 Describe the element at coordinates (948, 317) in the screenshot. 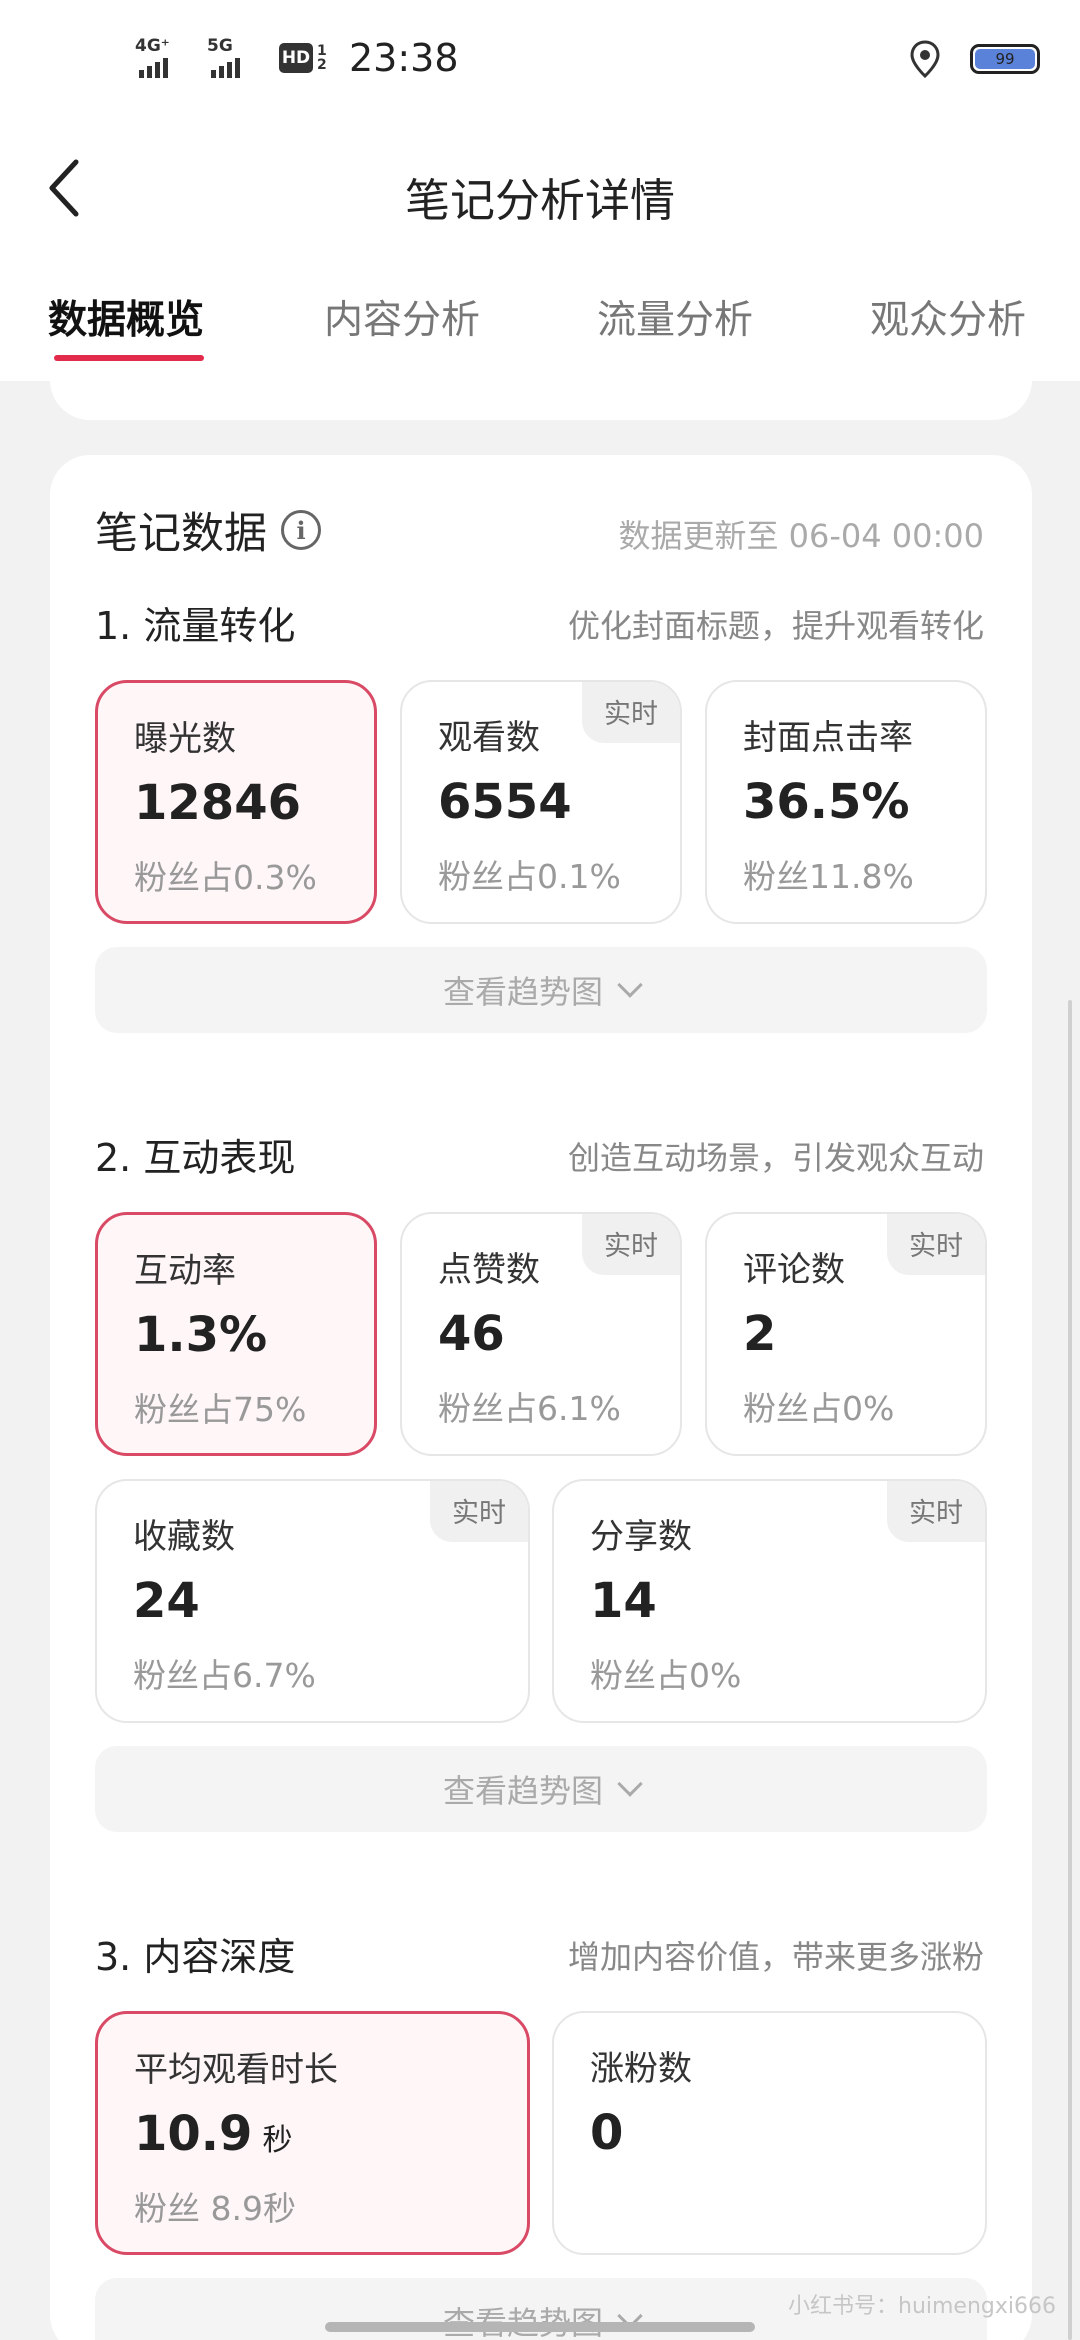

I see `tab-audience-analysis: 观众分析` at that location.